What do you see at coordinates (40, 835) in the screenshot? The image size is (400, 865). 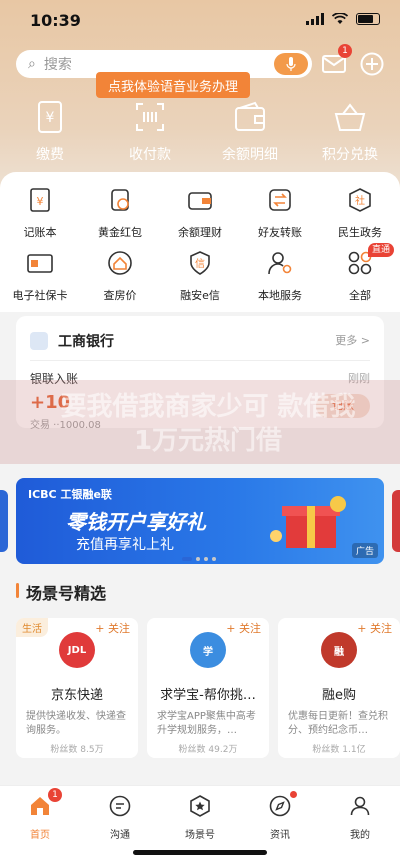 I see `tab-label: 首页` at bounding box center [40, 835].